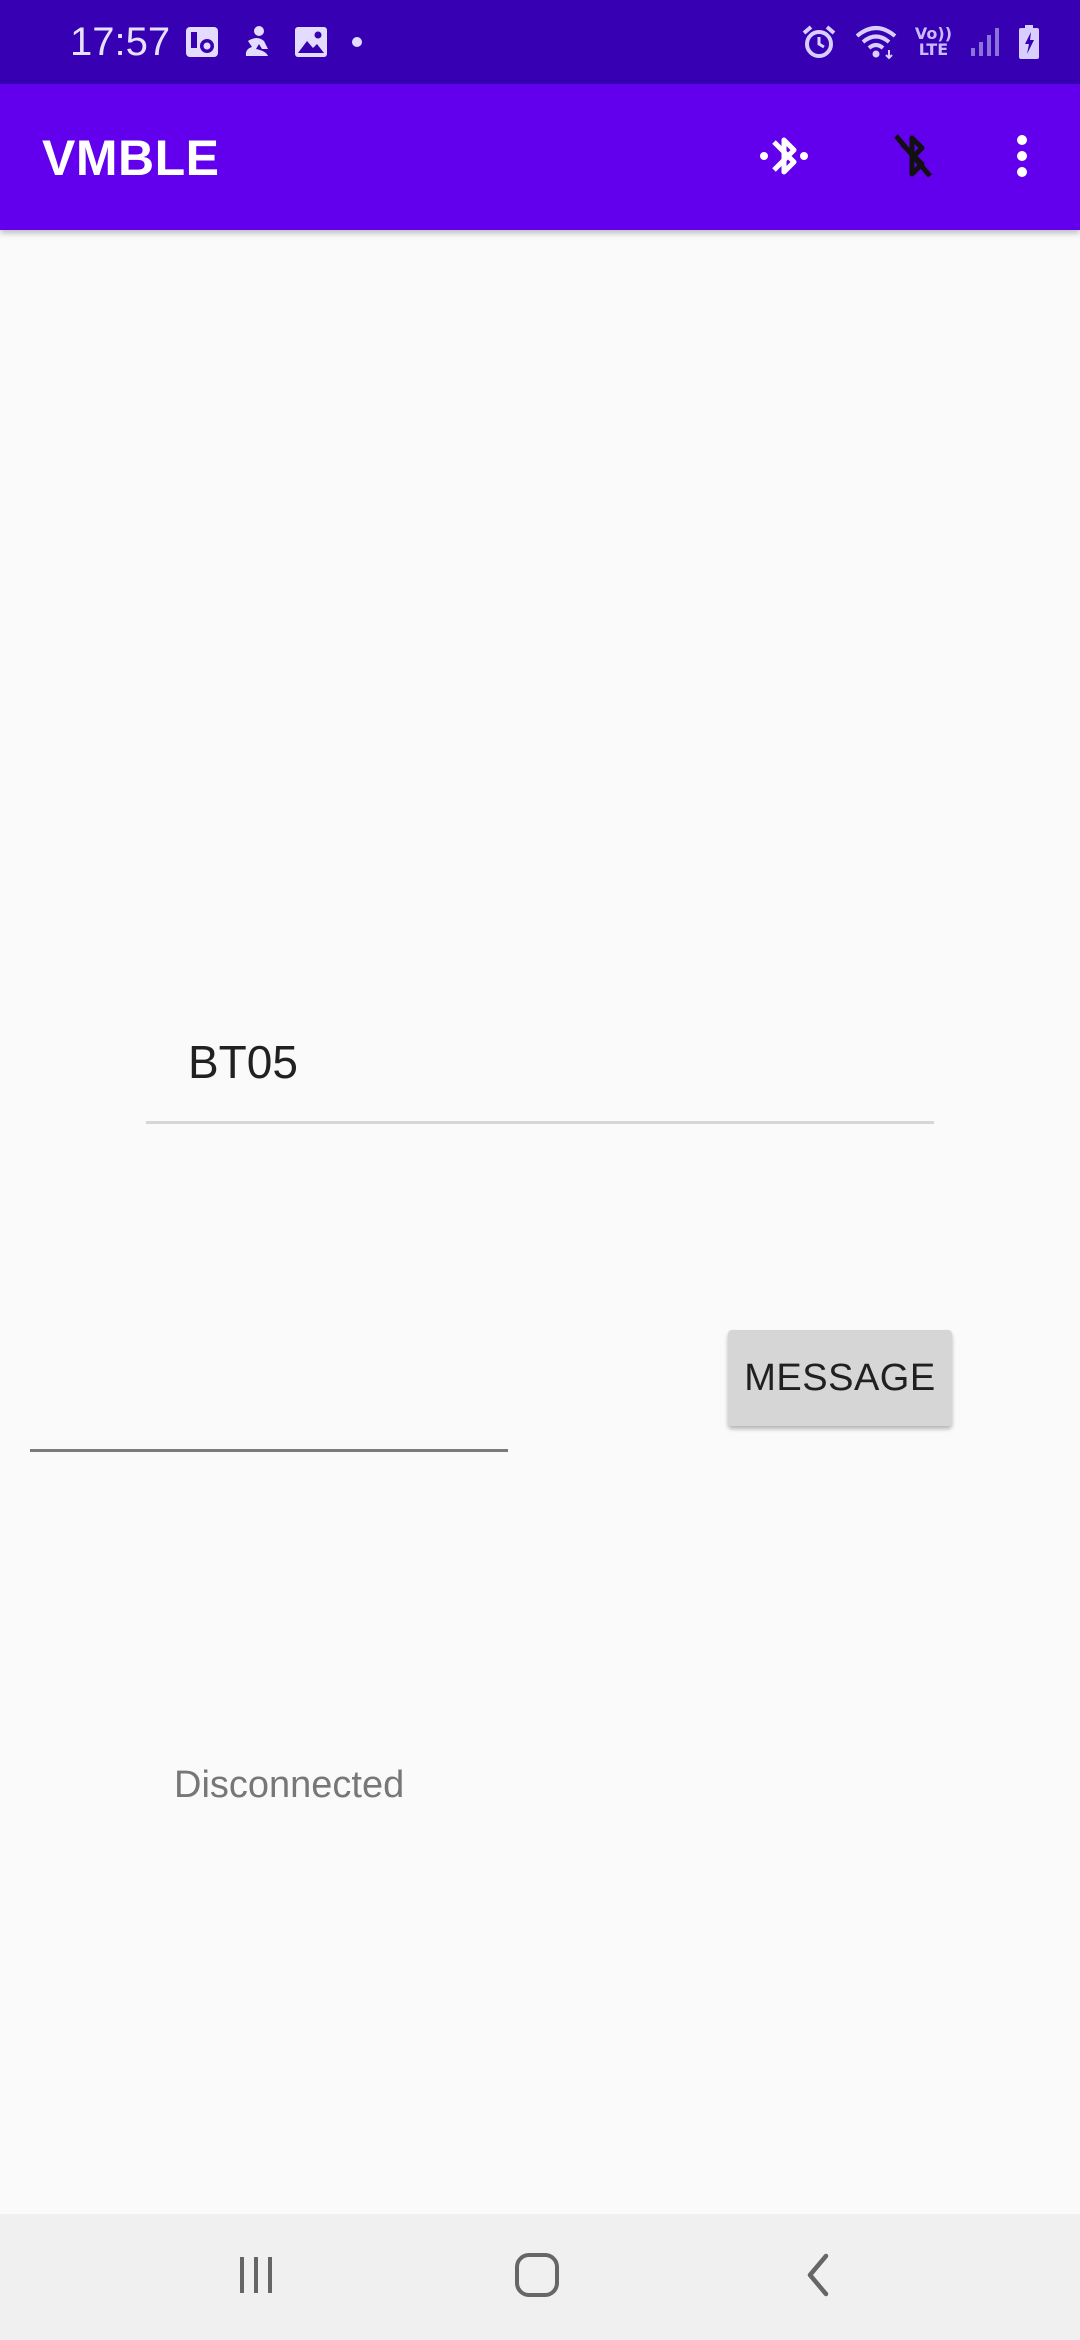 This screenshot has height=2340, width=1080. What do you see at coordinates (876, 42) in the screenshot?
I see `wifi-icon` at bounding box center [876, 42].